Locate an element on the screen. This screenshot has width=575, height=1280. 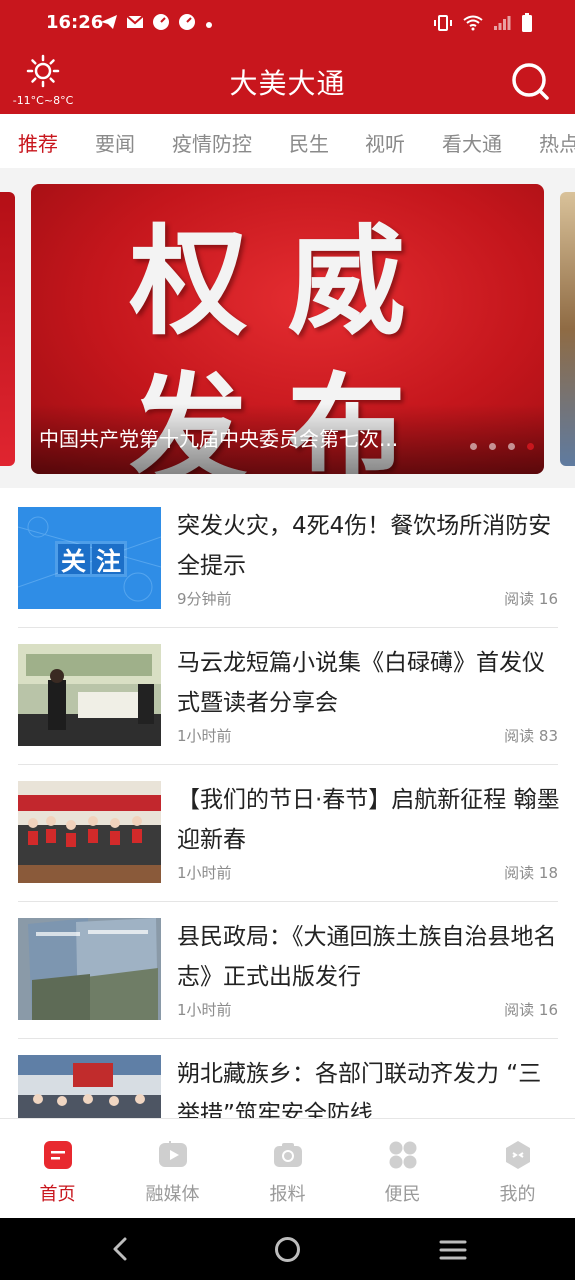
tab-headlines: 要闻 is located at coordinates (115, 142).